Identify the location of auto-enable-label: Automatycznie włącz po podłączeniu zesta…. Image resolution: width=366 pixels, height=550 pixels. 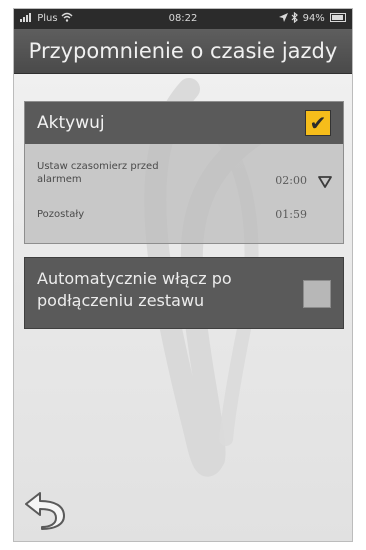
(134, 289).